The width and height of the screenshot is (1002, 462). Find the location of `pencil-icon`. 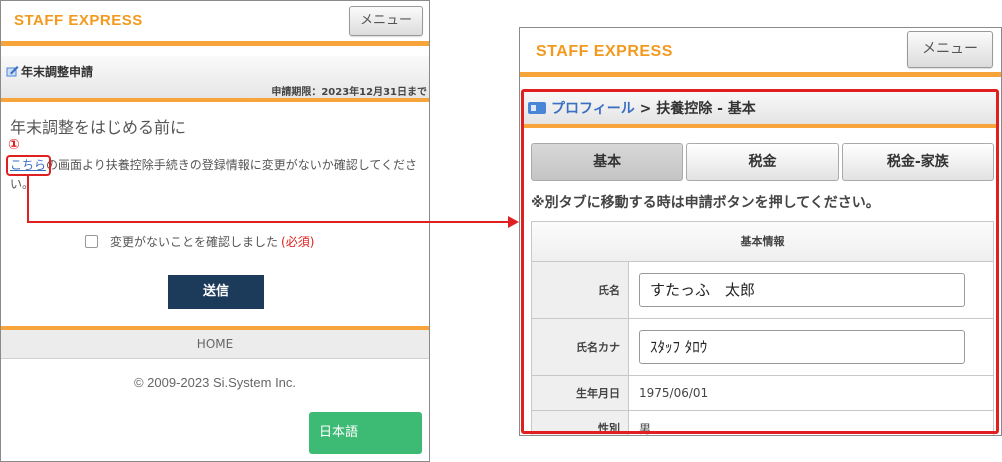

pencil-icon is located at coordinates (12, 71).